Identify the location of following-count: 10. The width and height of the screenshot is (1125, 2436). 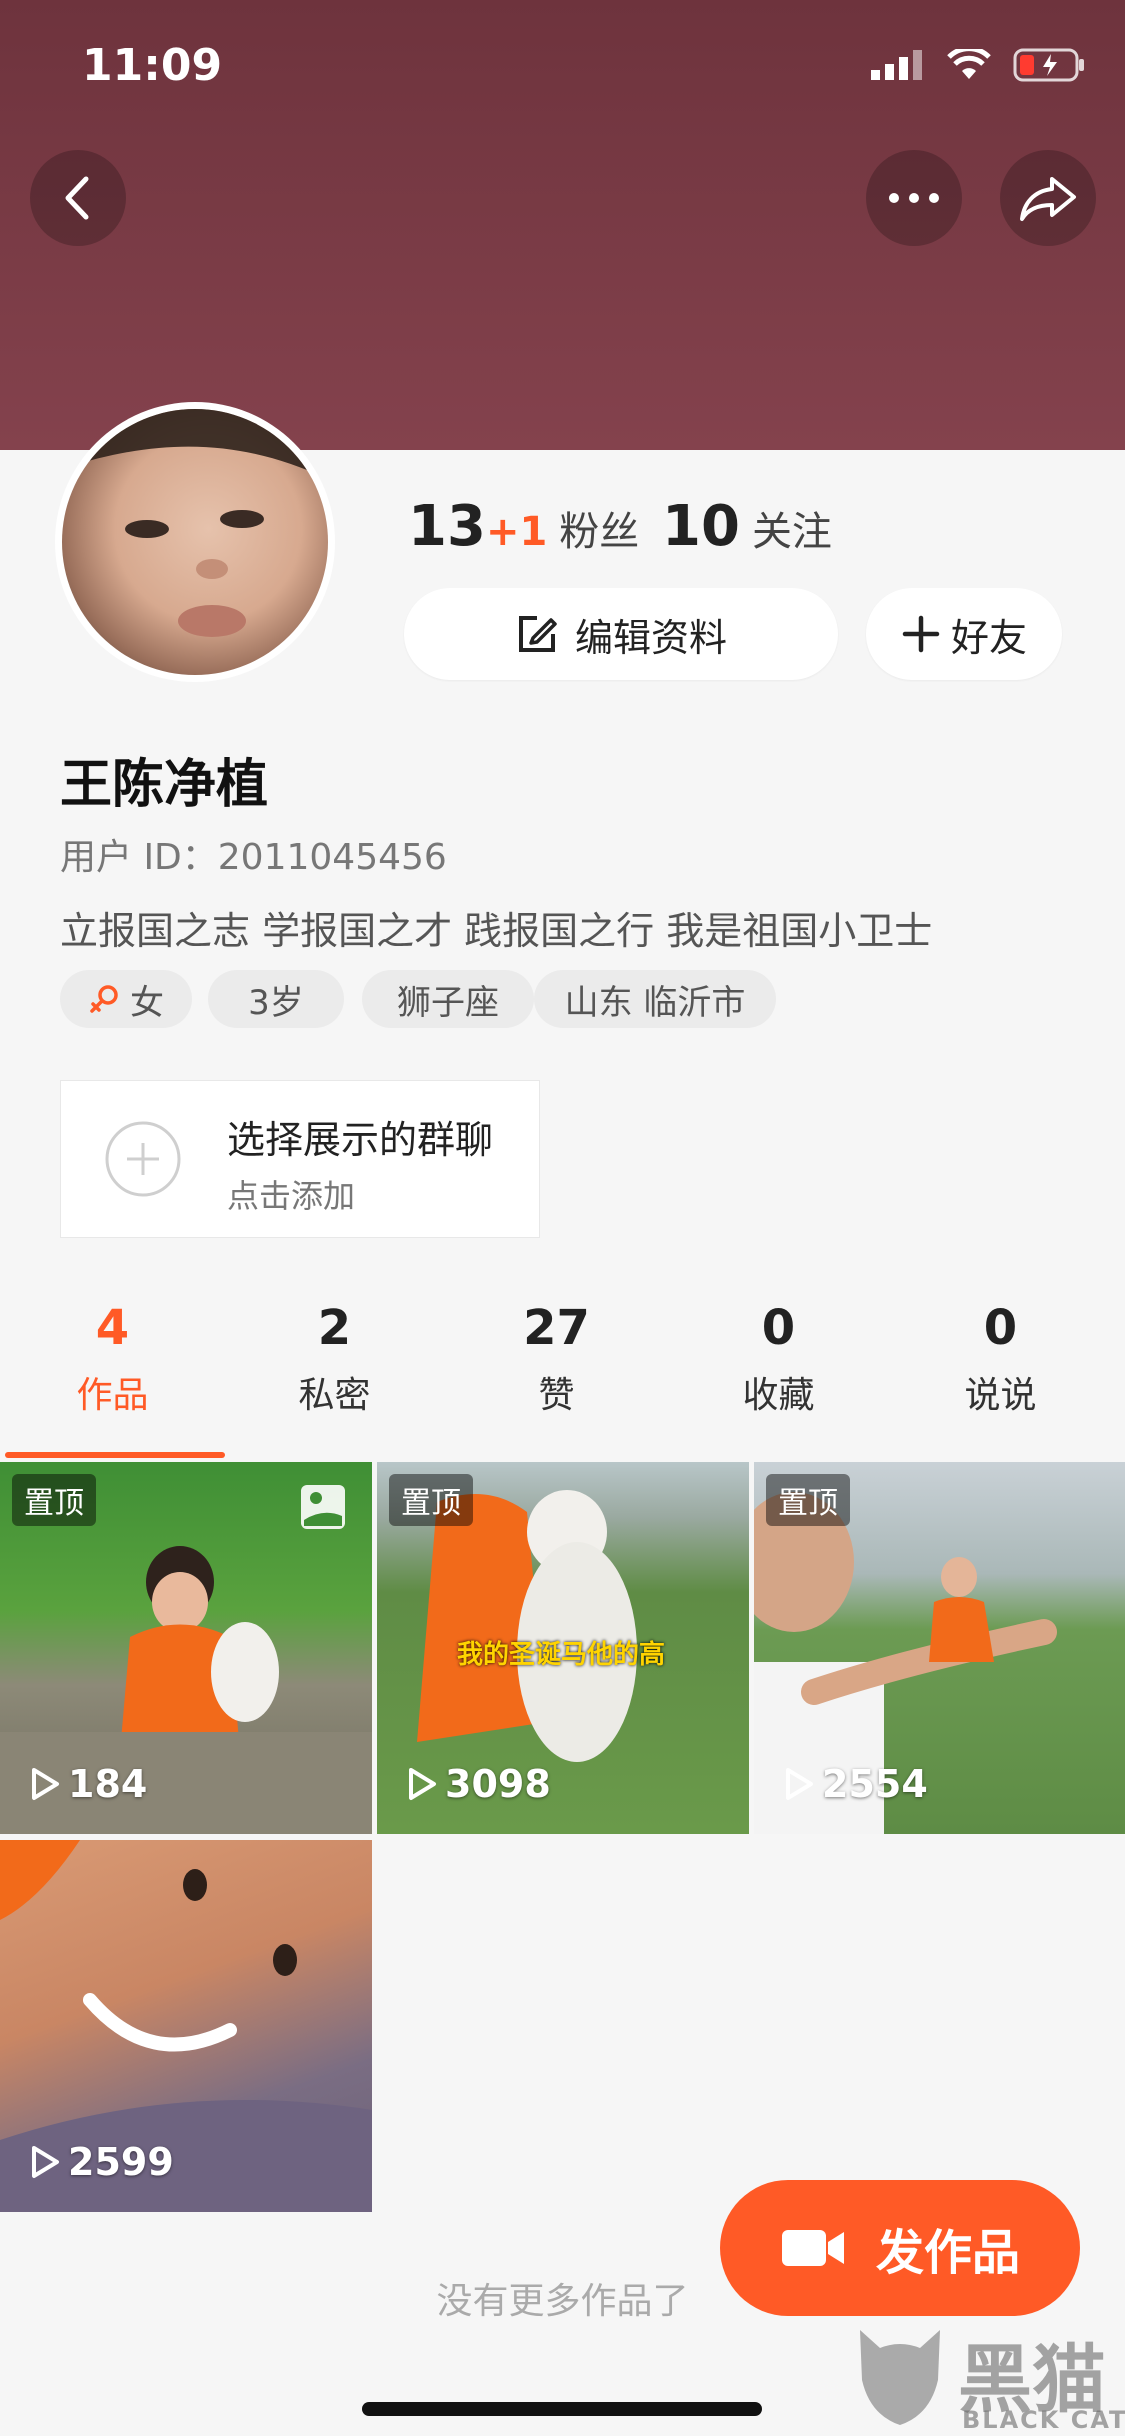
(701, 526).